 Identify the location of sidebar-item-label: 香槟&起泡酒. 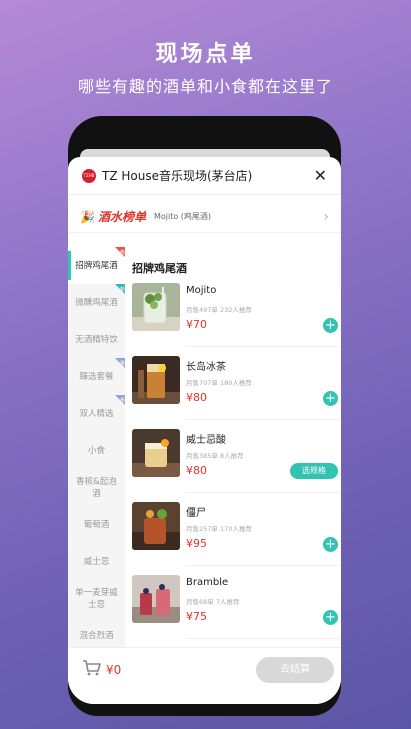
(96, 487).